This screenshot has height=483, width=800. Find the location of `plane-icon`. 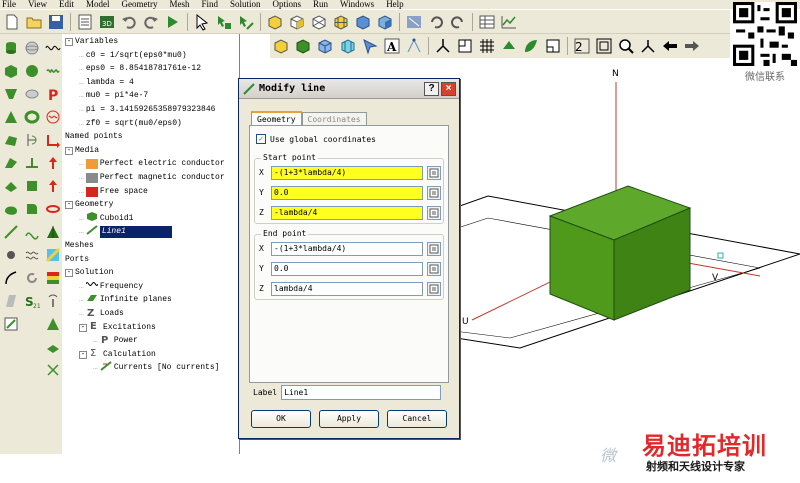

plane-icon is located at coordinates (465, 46).